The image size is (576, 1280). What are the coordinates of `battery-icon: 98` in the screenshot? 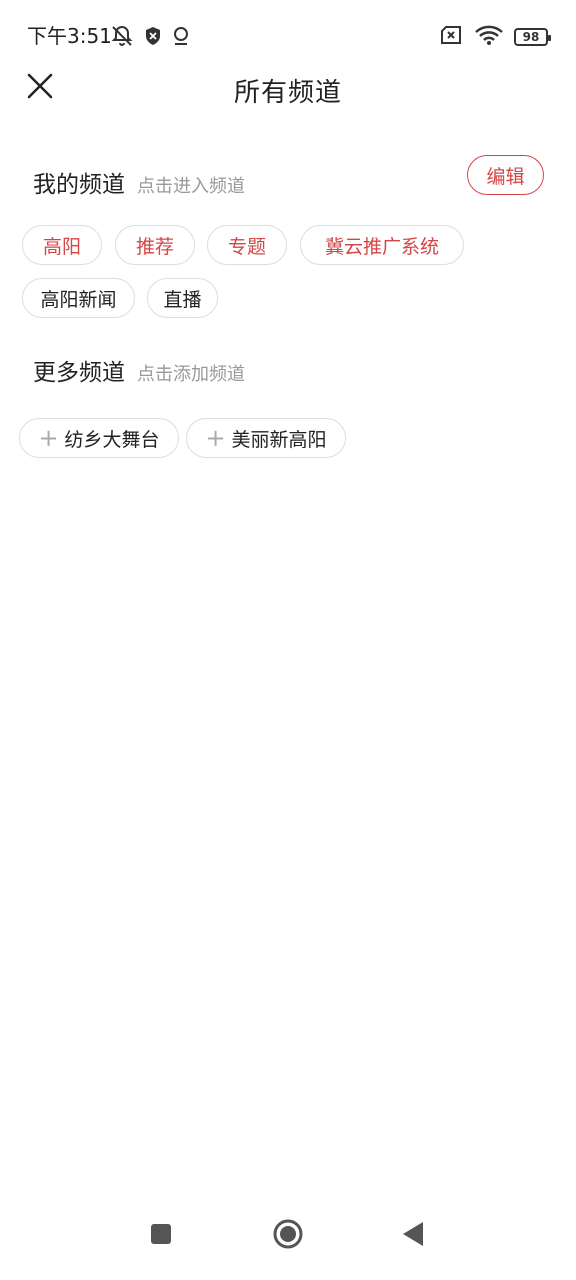 It's located at (532, 37).